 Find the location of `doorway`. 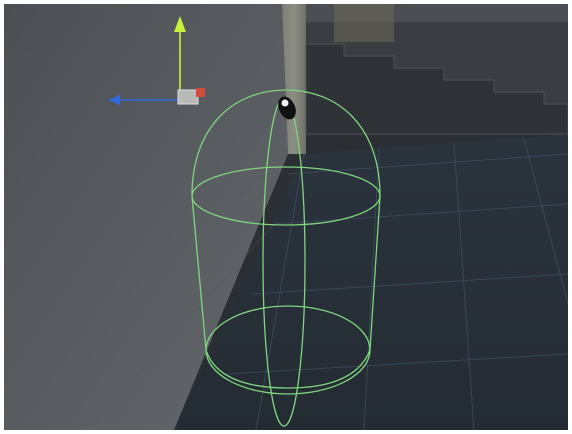

doorway is located at coordinates (364, 23).